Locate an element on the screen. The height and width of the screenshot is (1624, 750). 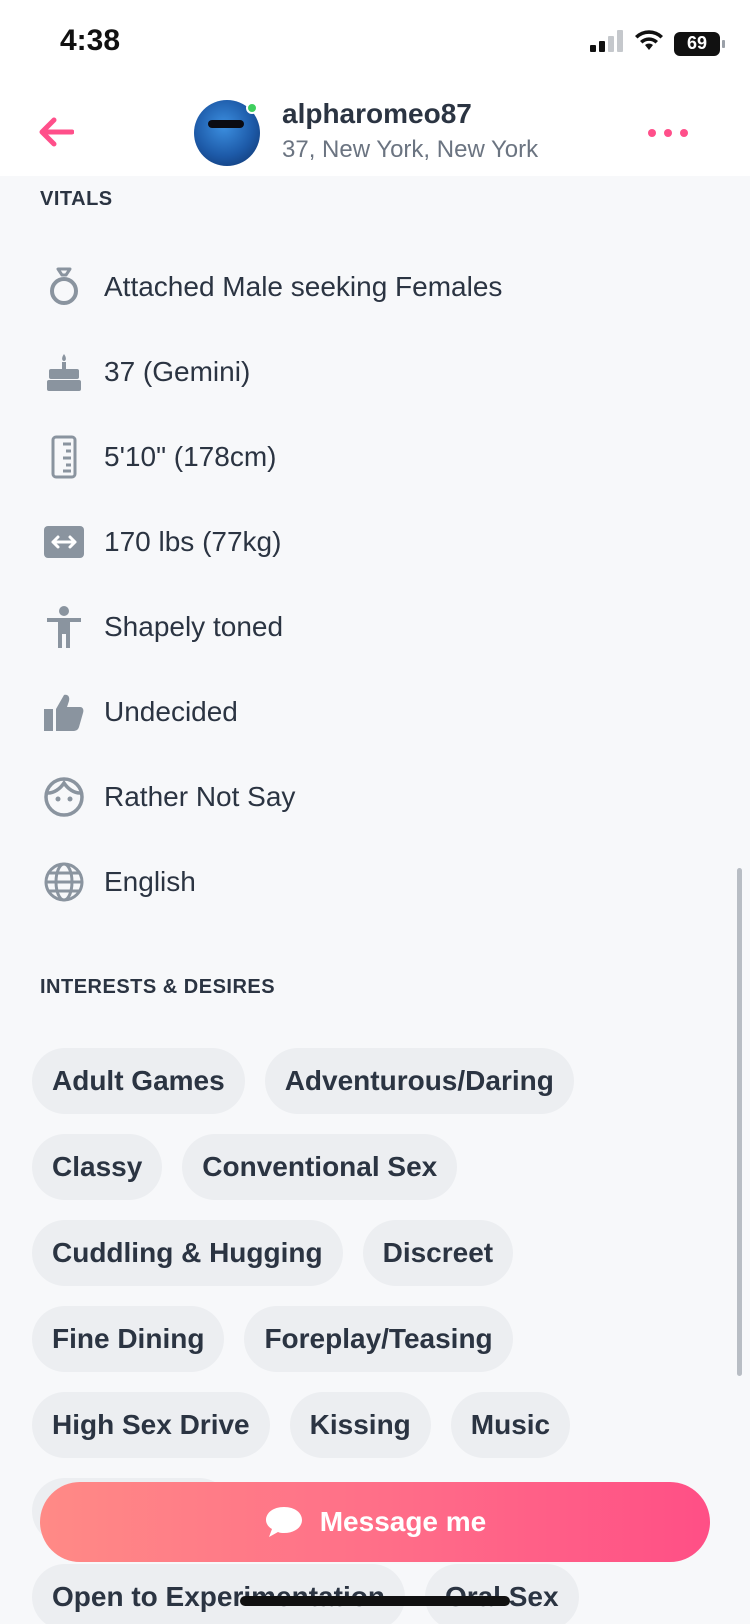
interest-chip: Foreplay/Teasing is located at coordinates (378, 1339).